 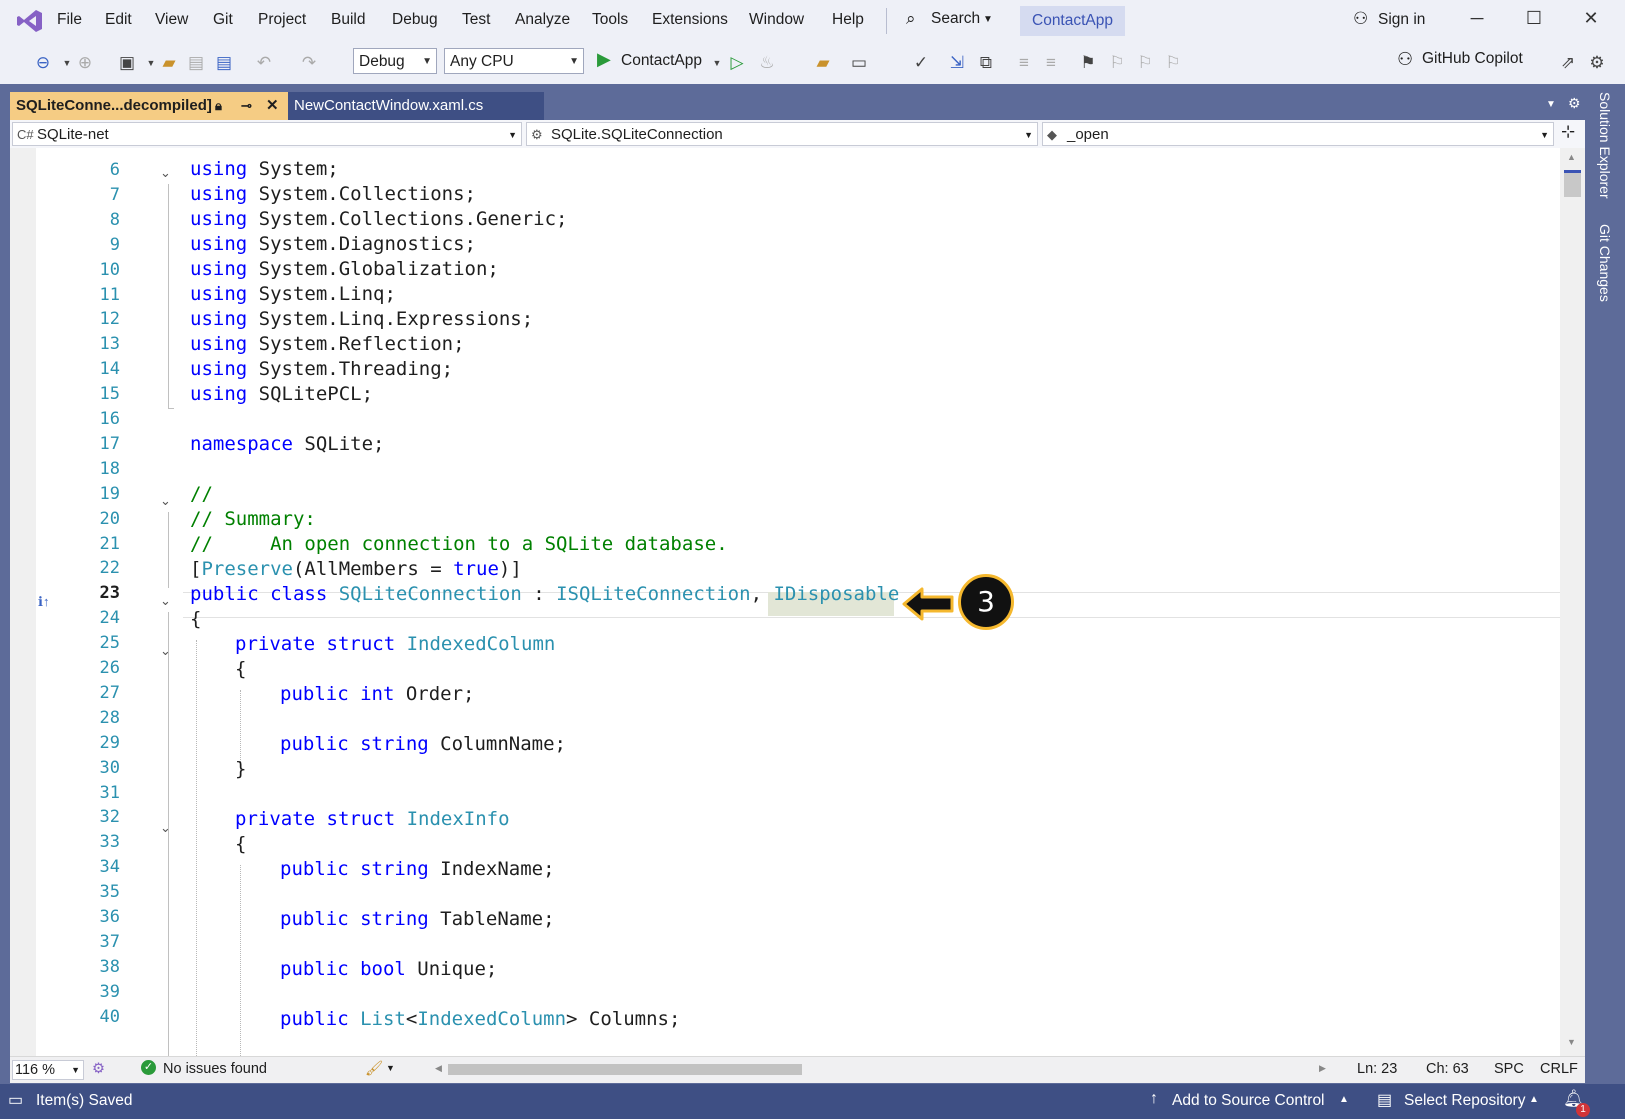 I want to click on menu-git: Git, so click(x=223, y=20).